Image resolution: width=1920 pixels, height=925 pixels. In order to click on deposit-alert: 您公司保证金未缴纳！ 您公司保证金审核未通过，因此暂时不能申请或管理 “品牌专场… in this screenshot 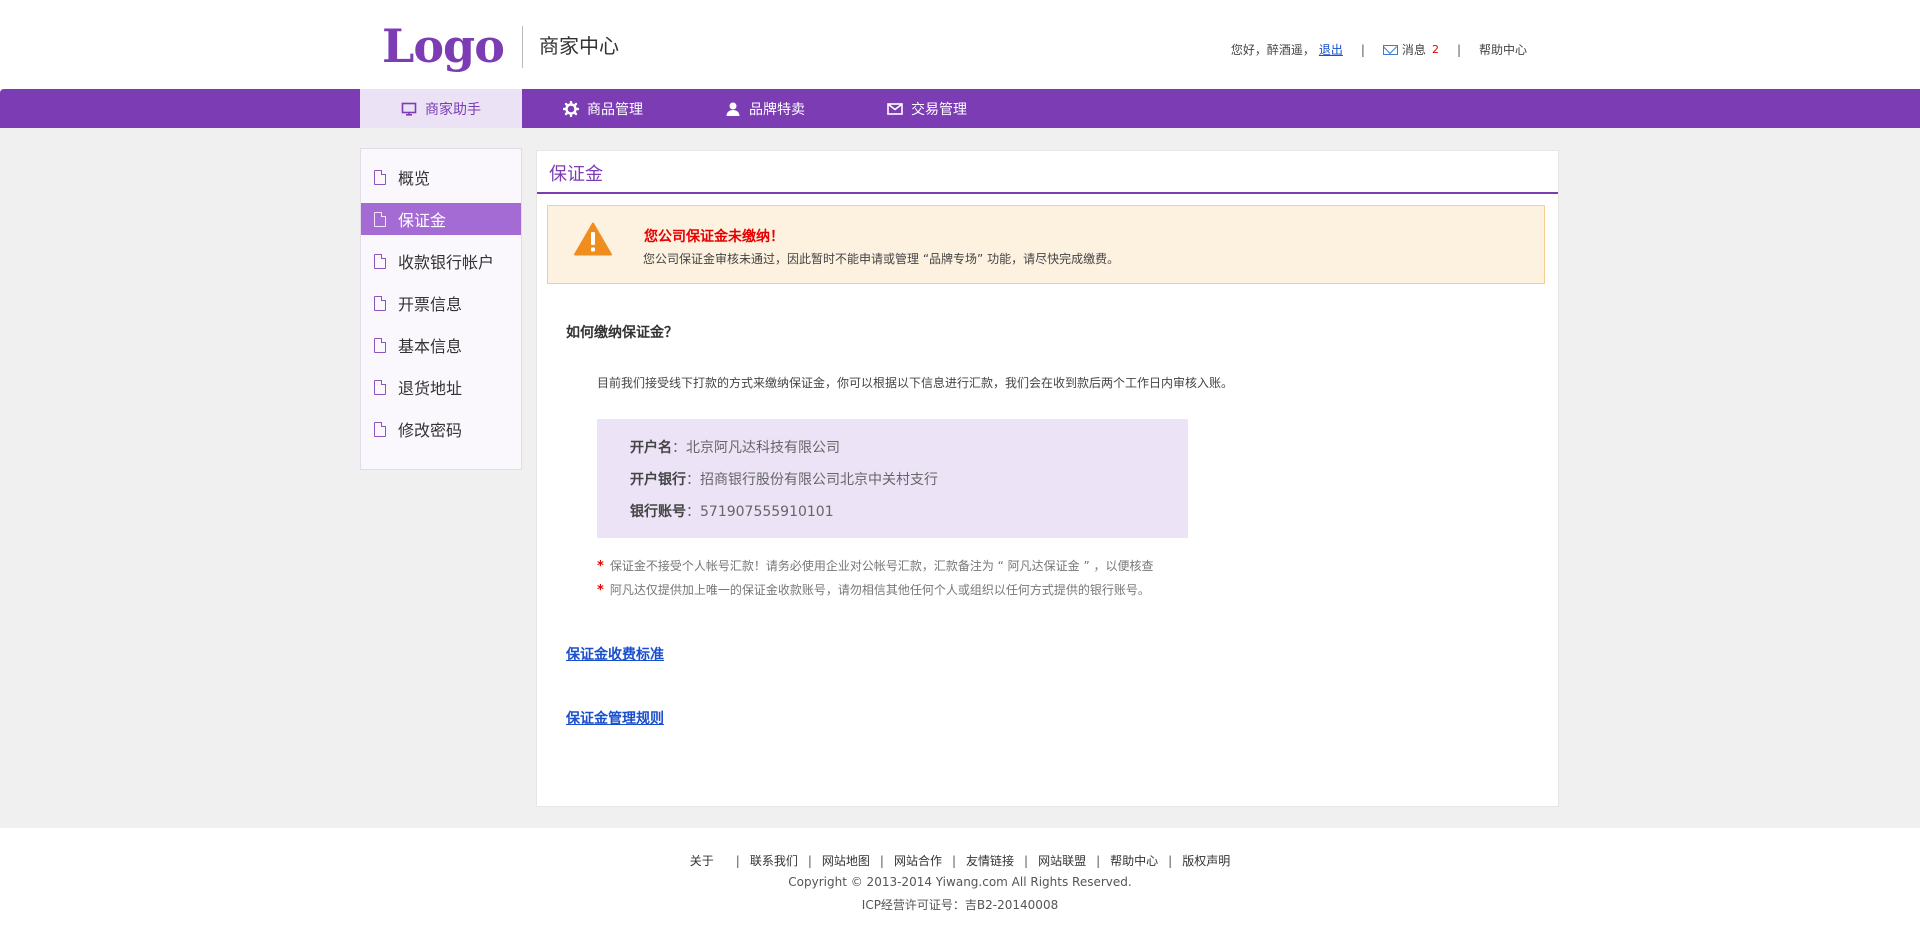, I will do `click(1046, 244)`.